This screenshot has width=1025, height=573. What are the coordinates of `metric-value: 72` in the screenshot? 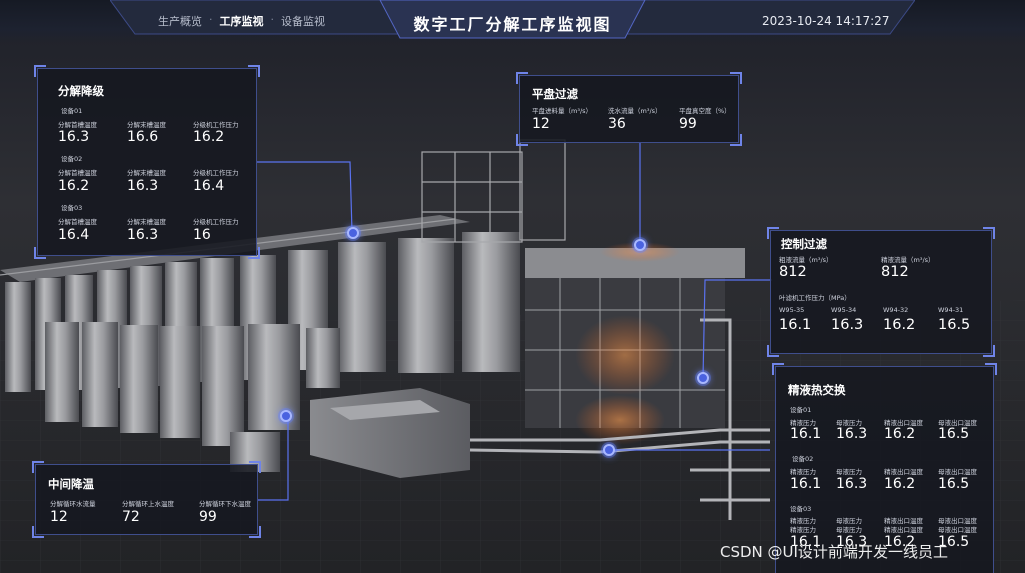 It's located at (131, 517).